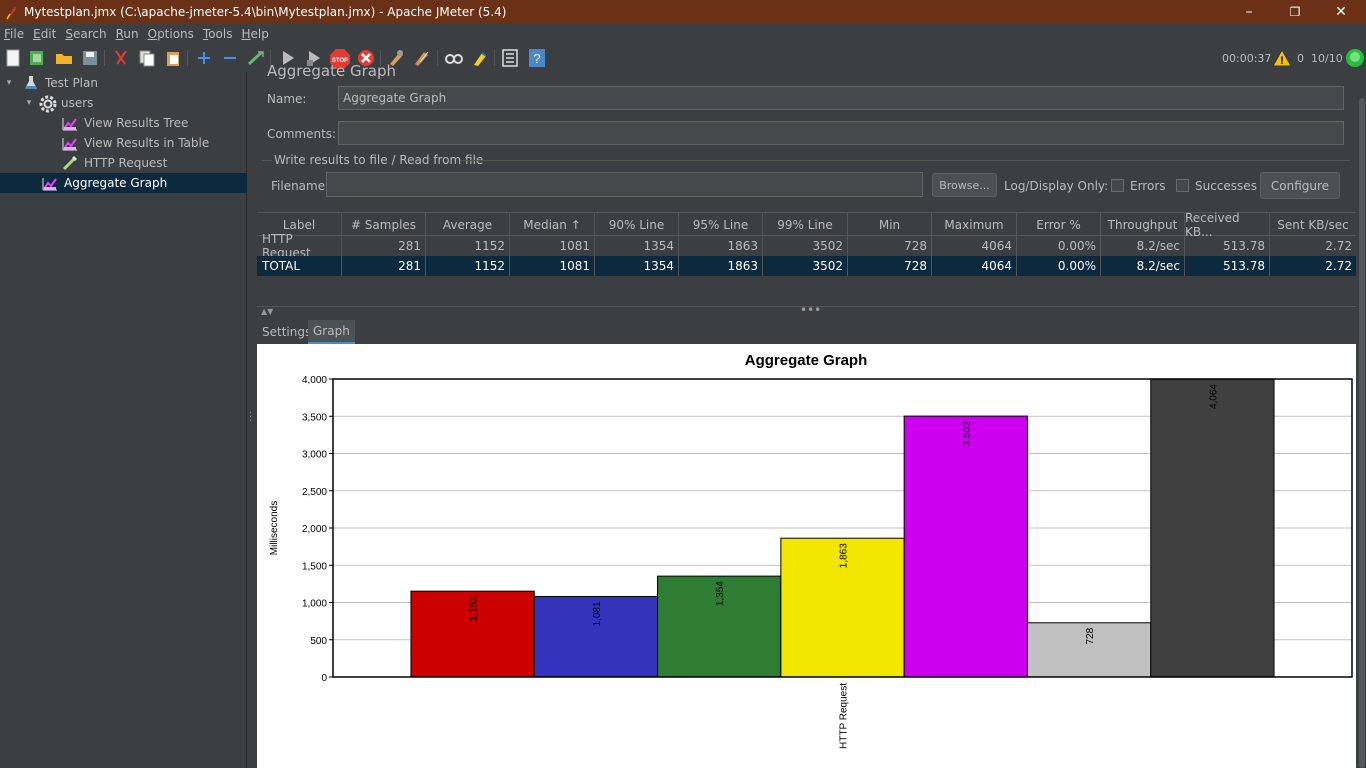 The height and width of the screenshot is (768, 1366). Describe the element at coordinates (299, 246) in the screenshot. I see `table-cell: HTTP Request` at that location.